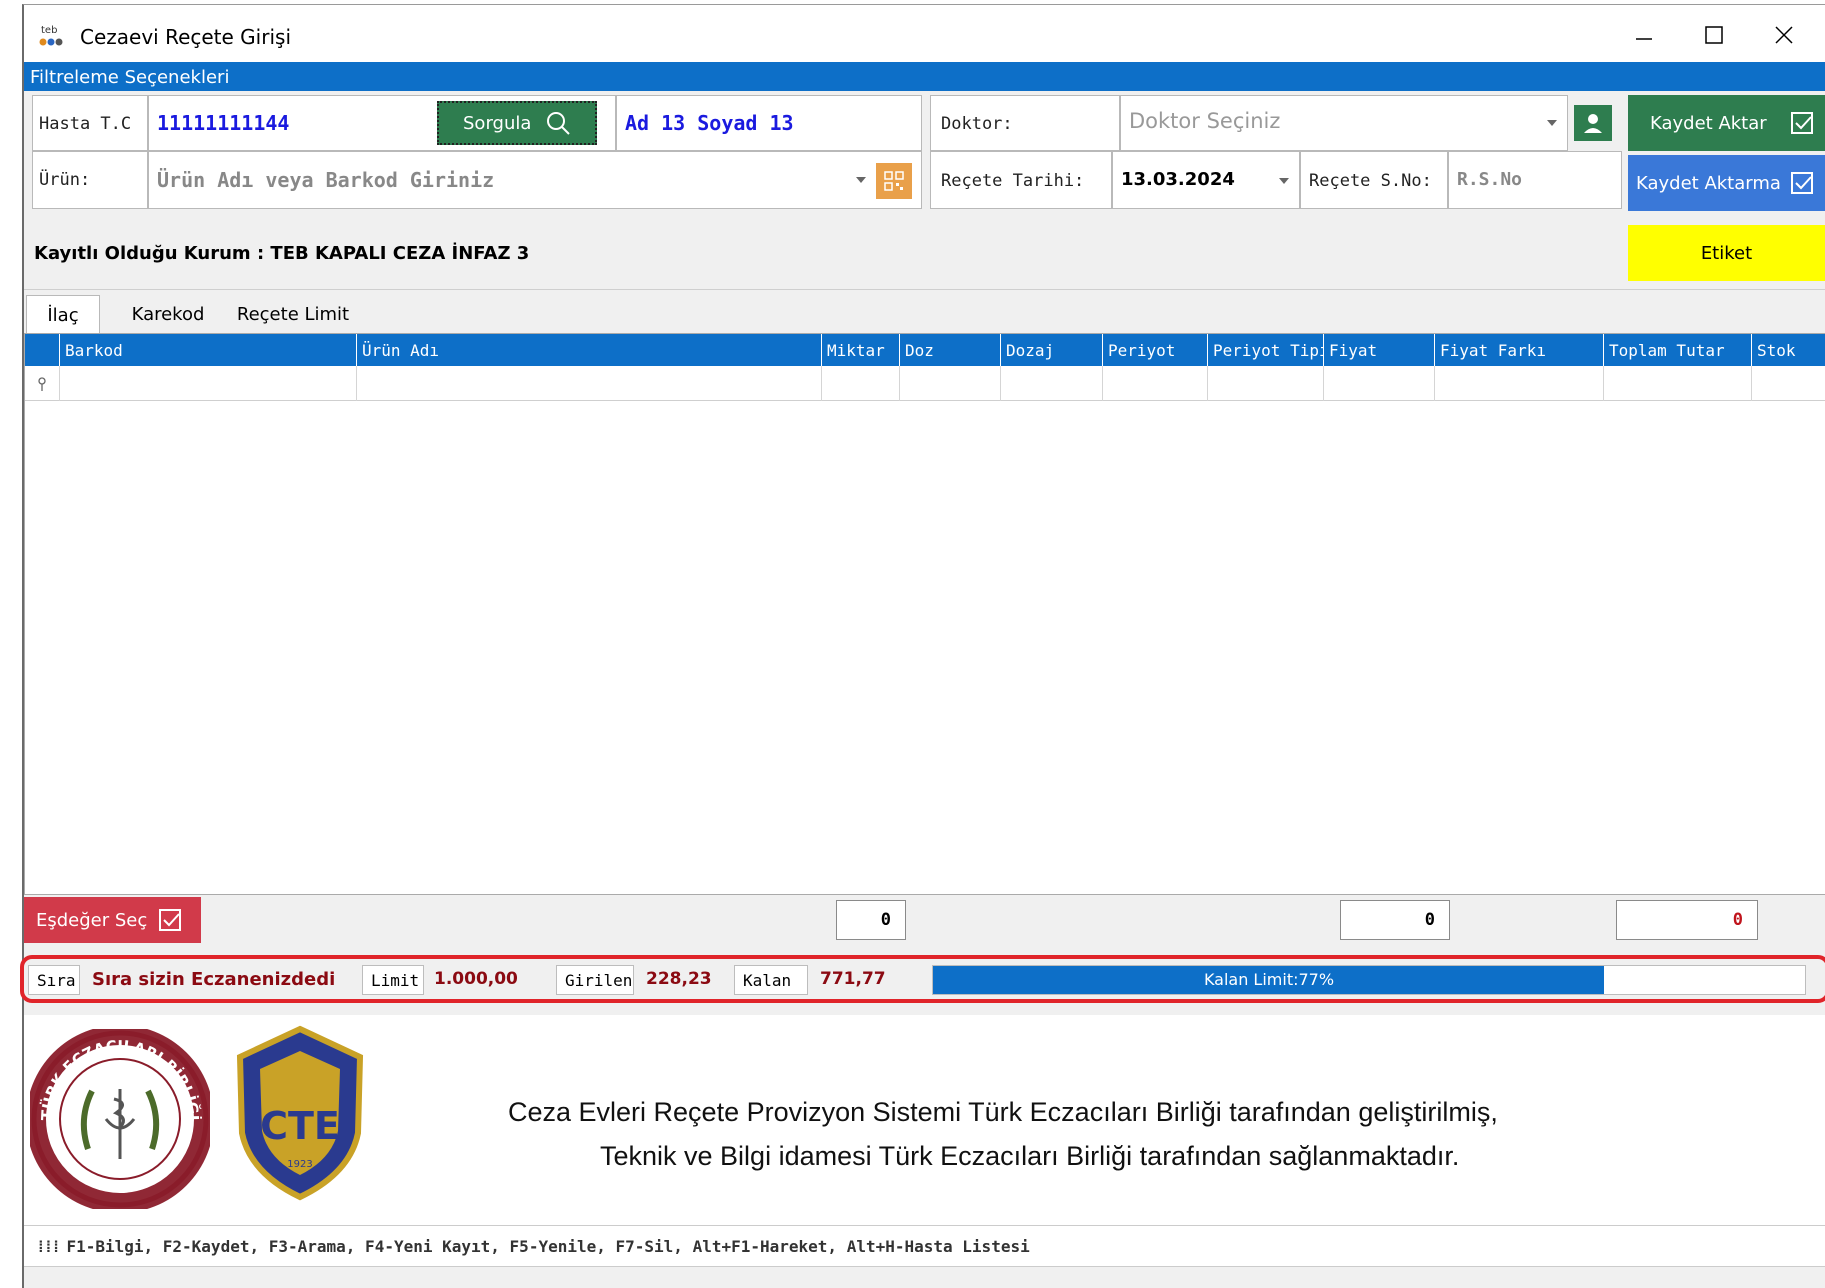  What do you see at coordinates (1344, 123) in the screenshot?
I see `doctor-select: Doktor Seçiniz` at bounding box center [1344, 123].